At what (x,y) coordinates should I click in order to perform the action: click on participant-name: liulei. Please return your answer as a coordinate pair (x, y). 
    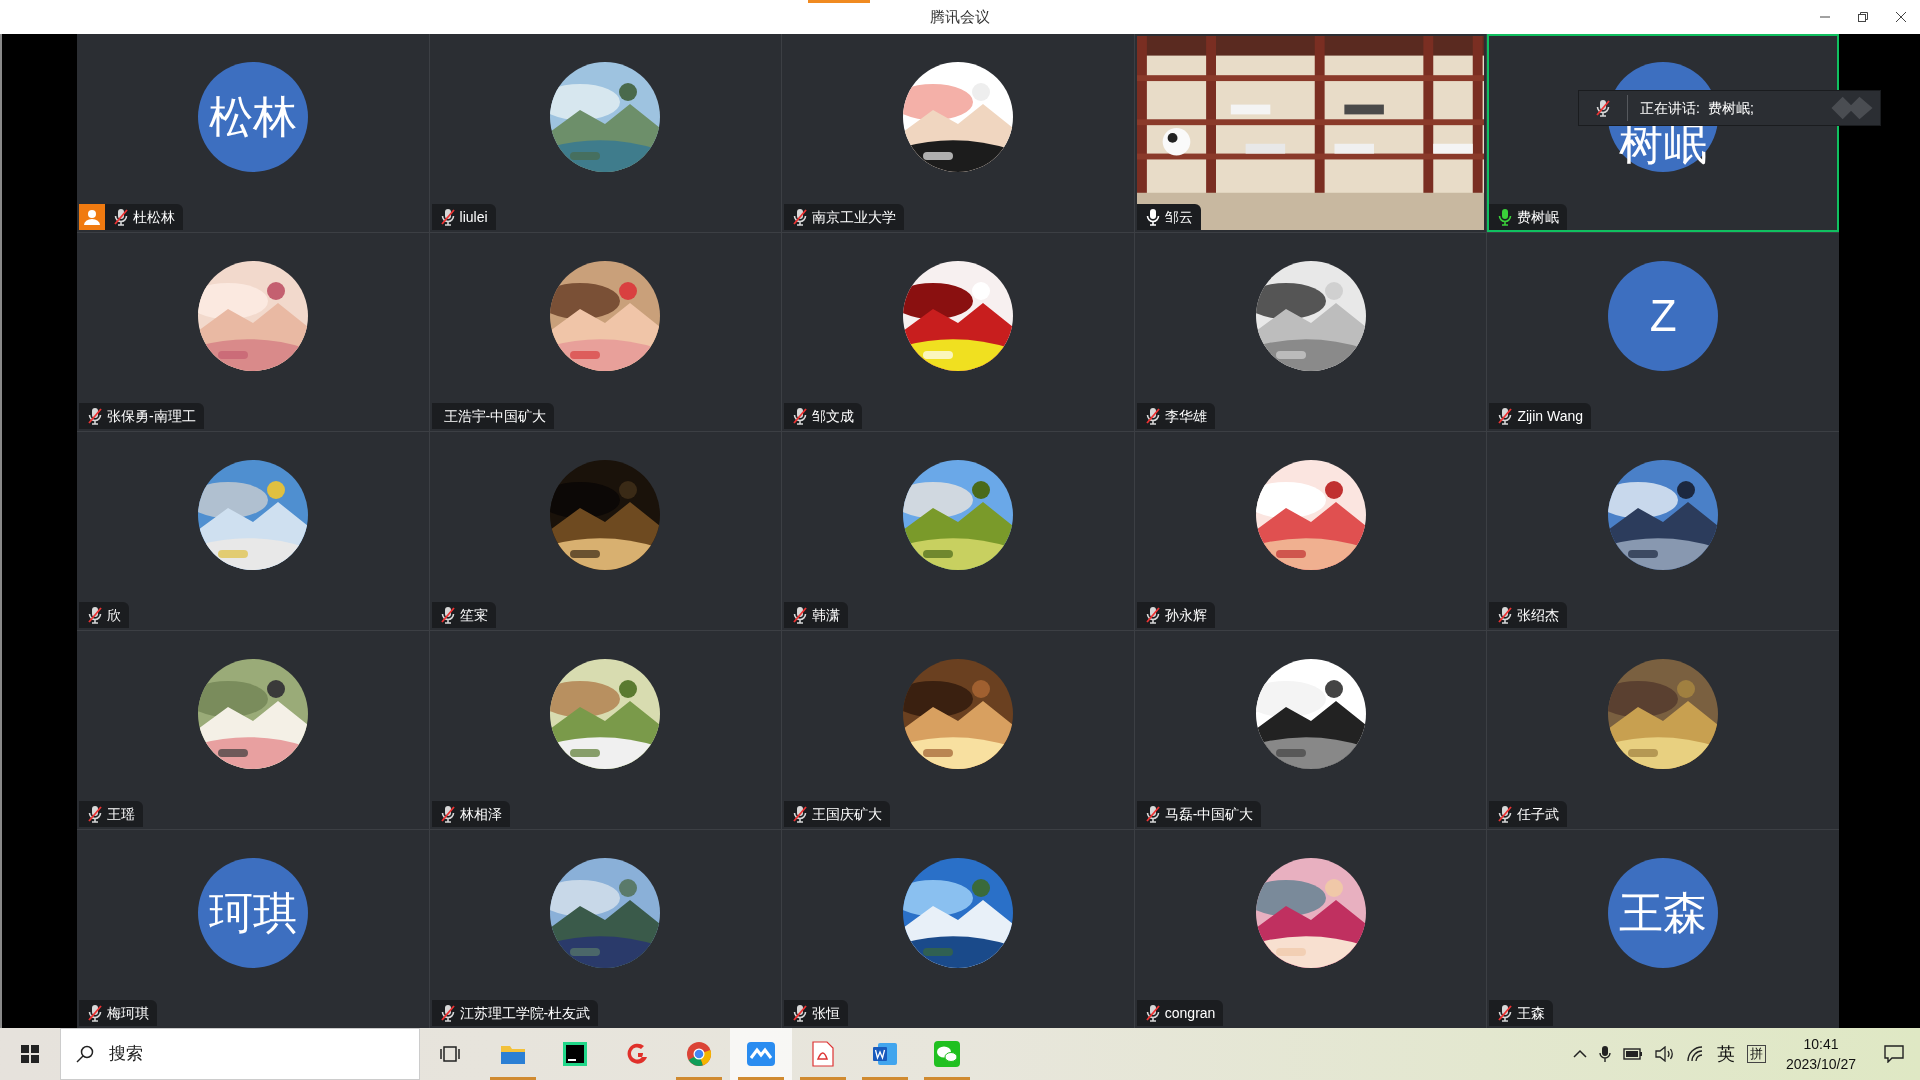
    Looking at the image, I should click on (473, 217).